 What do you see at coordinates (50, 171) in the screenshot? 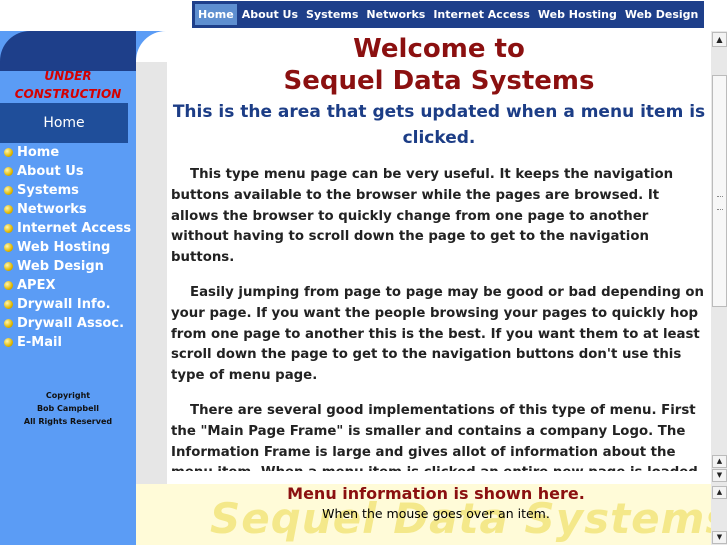
I see `sidebar-item-label: About Us` at bounding box center [50, 171].